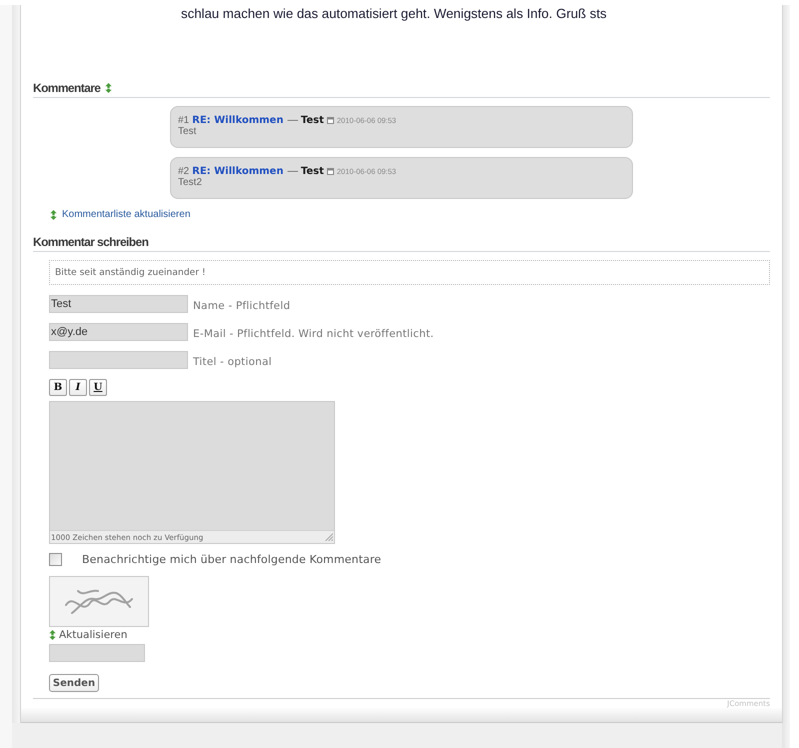  What do you see at coordinates (55, 559) in the screenshot?
I see `subscribe-checkbox` at bounding box center [55, 559].